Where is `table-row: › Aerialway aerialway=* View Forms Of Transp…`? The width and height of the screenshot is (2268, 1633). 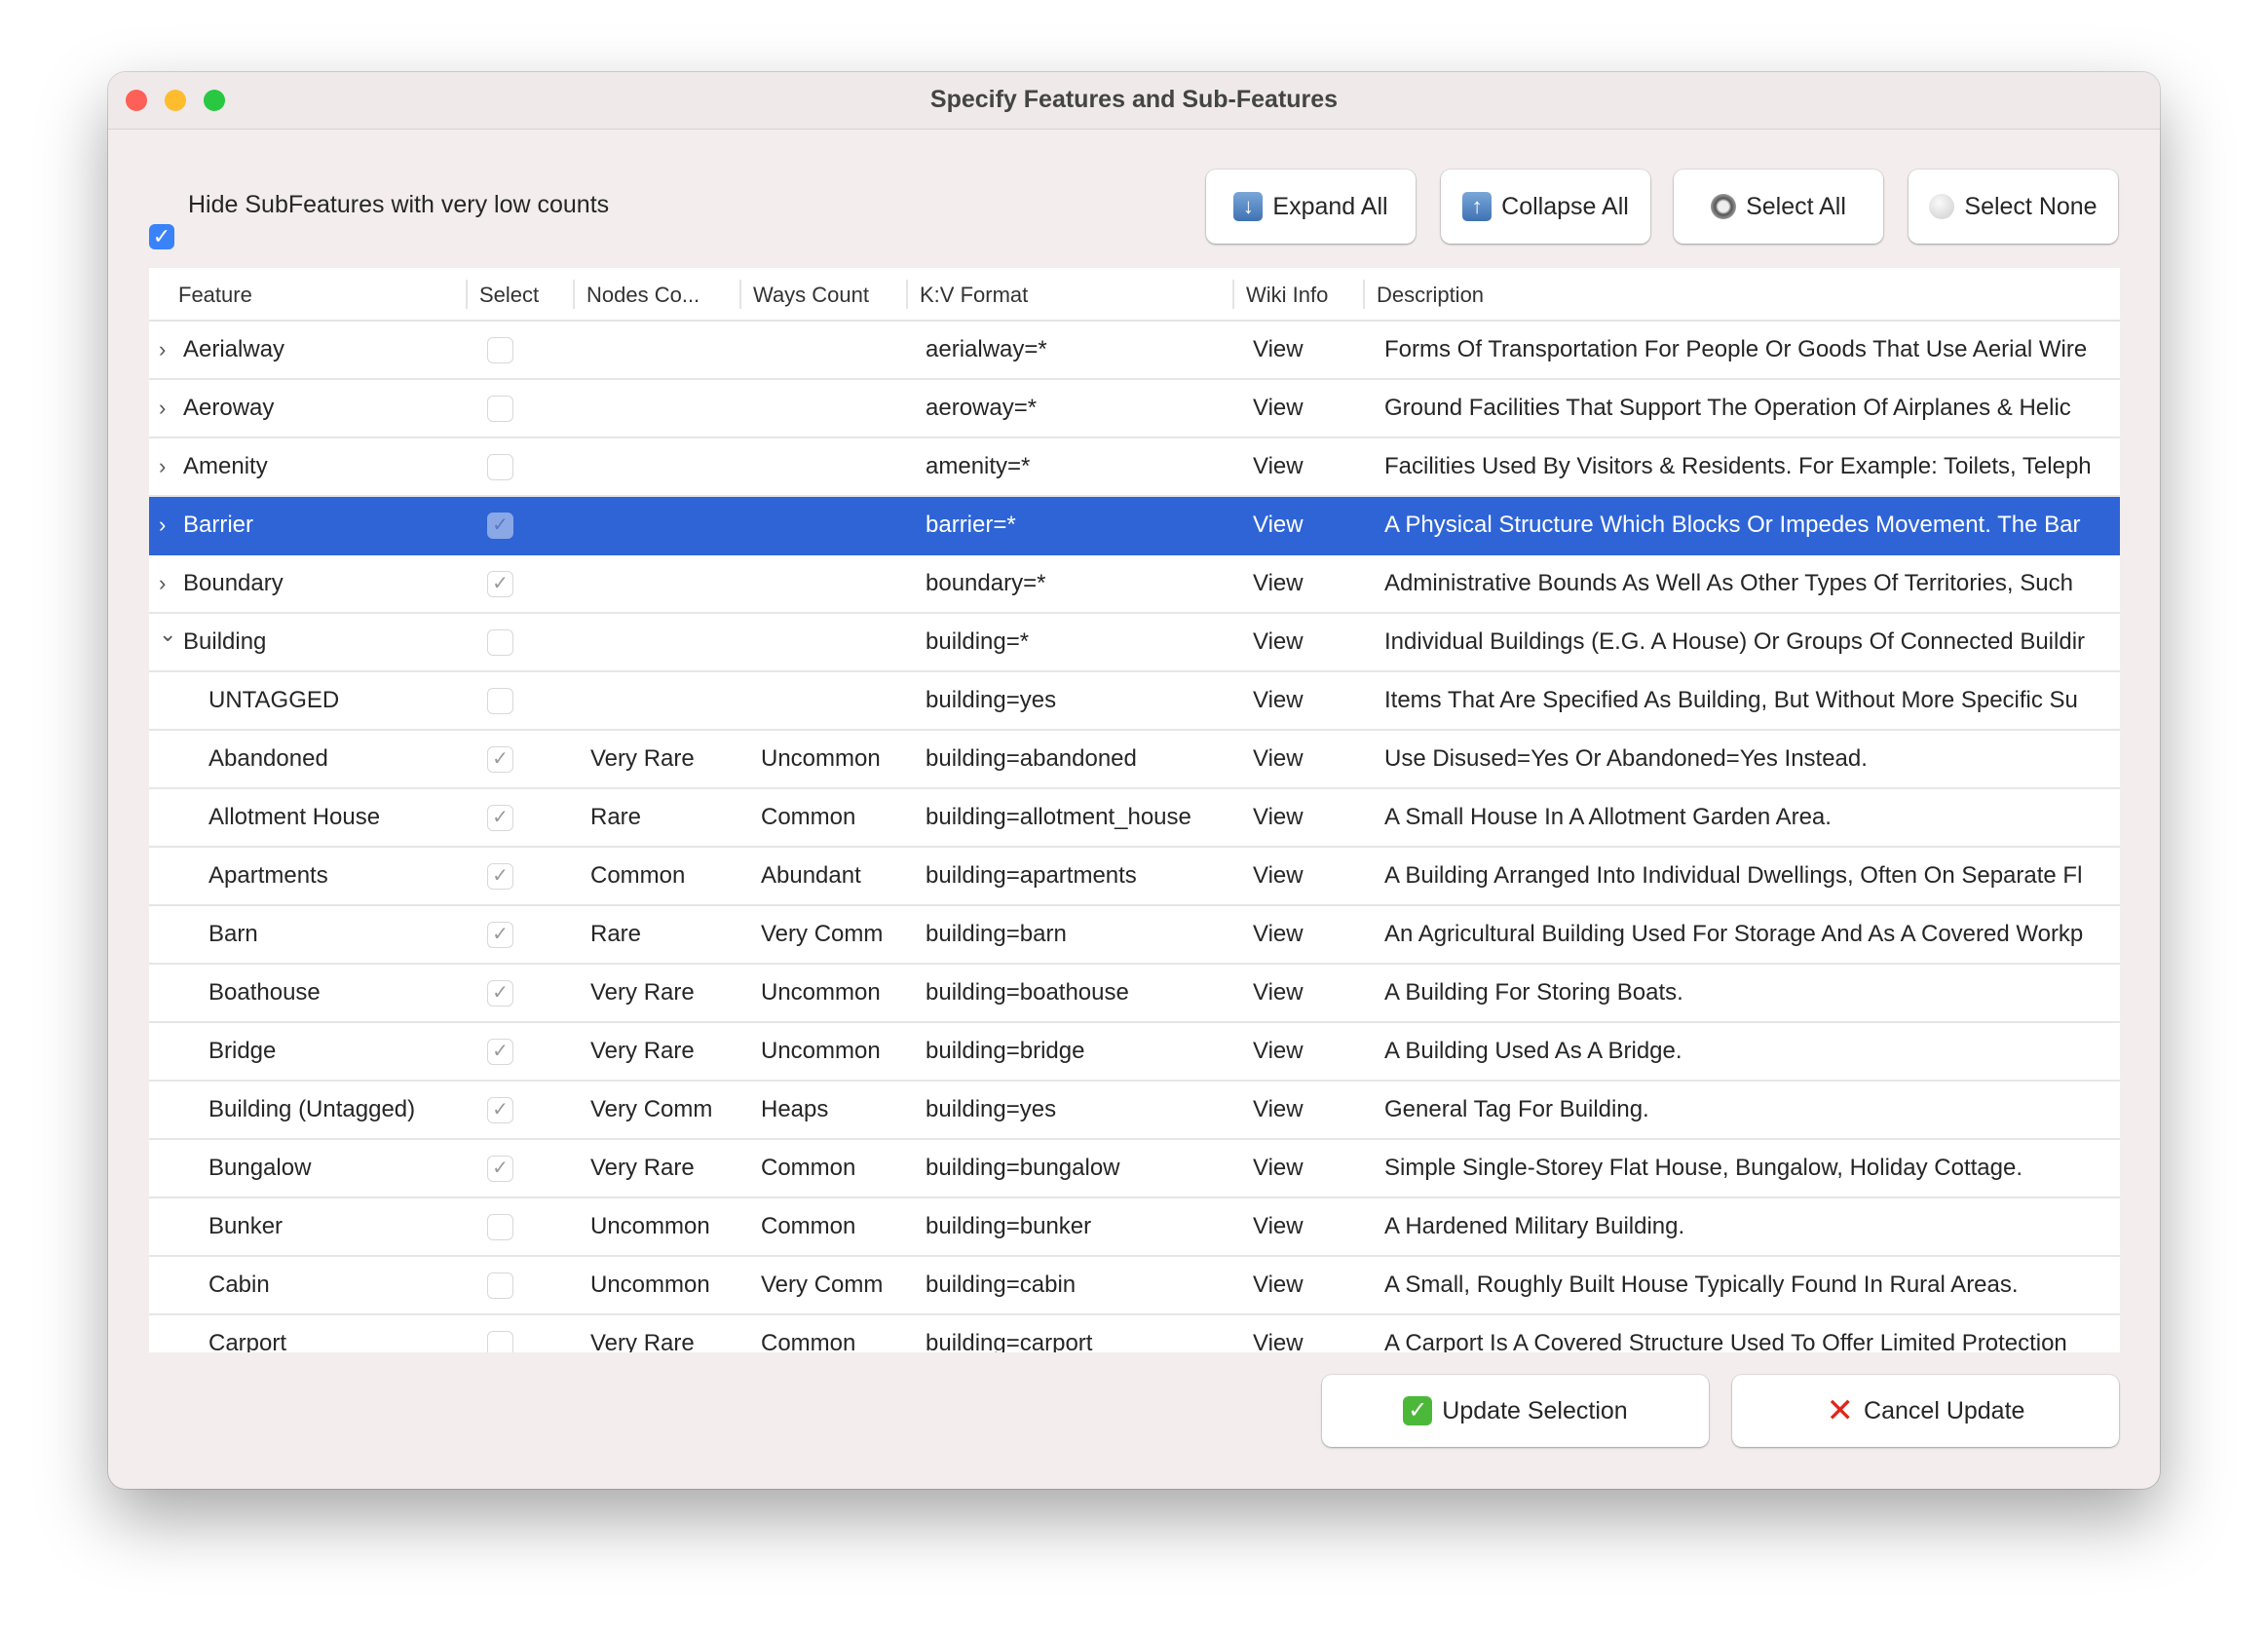
table-row: › Aerialway aerialway=* View Forms Of Transp… is located at coordinates (1134, 351).